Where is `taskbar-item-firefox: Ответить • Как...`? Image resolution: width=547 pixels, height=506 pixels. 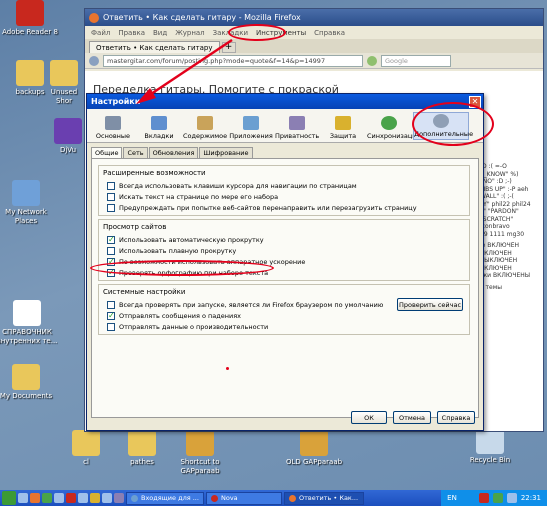 taskbar-item-firefox: Ответить • Как... is located at coordinates (324, 498).